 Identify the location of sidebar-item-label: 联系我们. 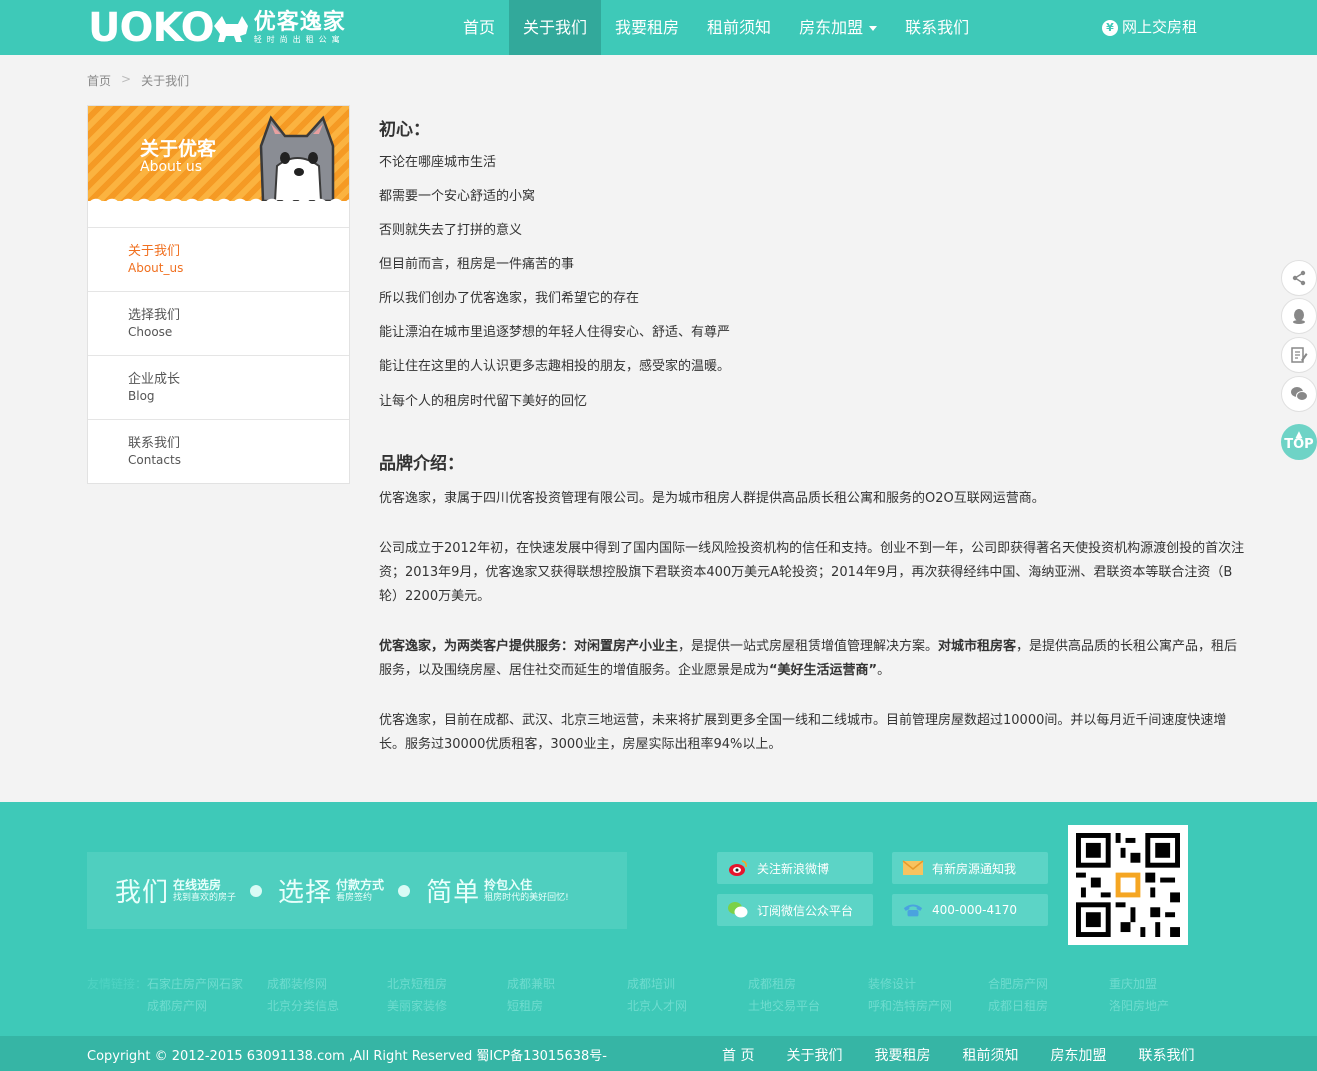
(154, 443).